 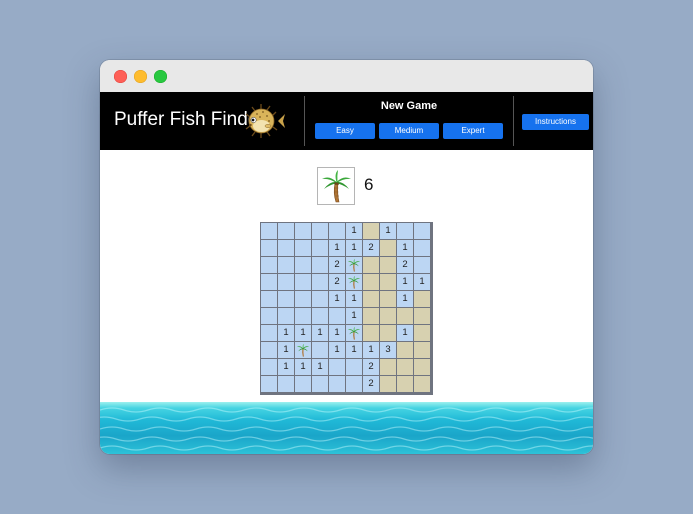 I want to click on instructions-button: Instructions, so click(x=555, y=122).